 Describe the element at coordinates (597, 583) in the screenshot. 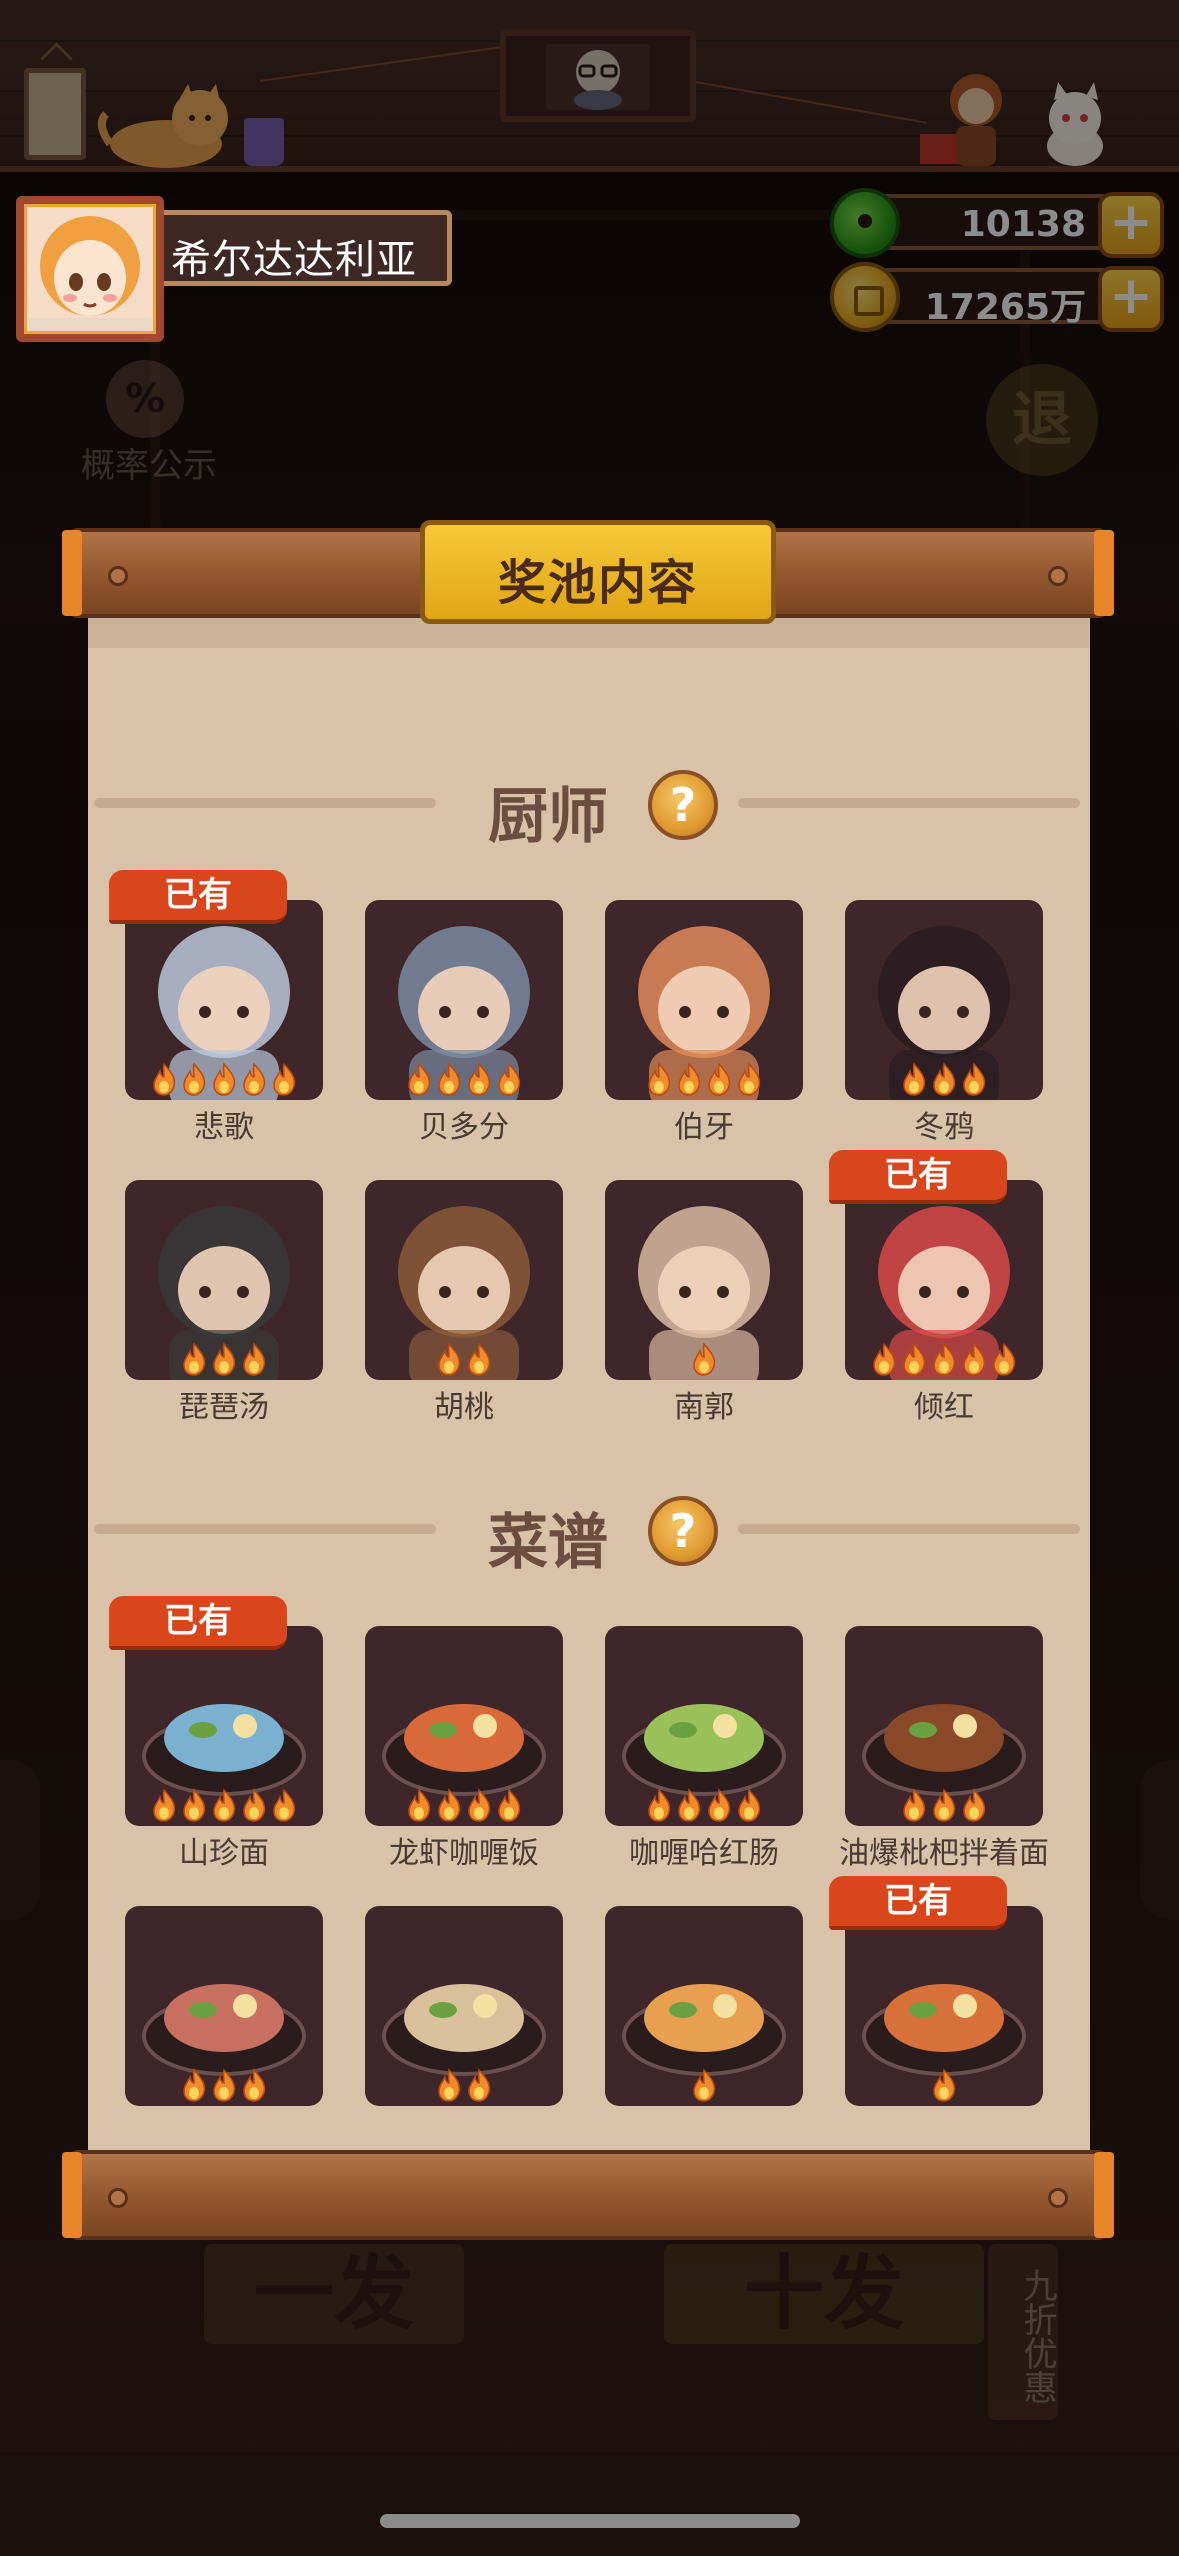

I see `modal-title: 奖池内容` at that location.